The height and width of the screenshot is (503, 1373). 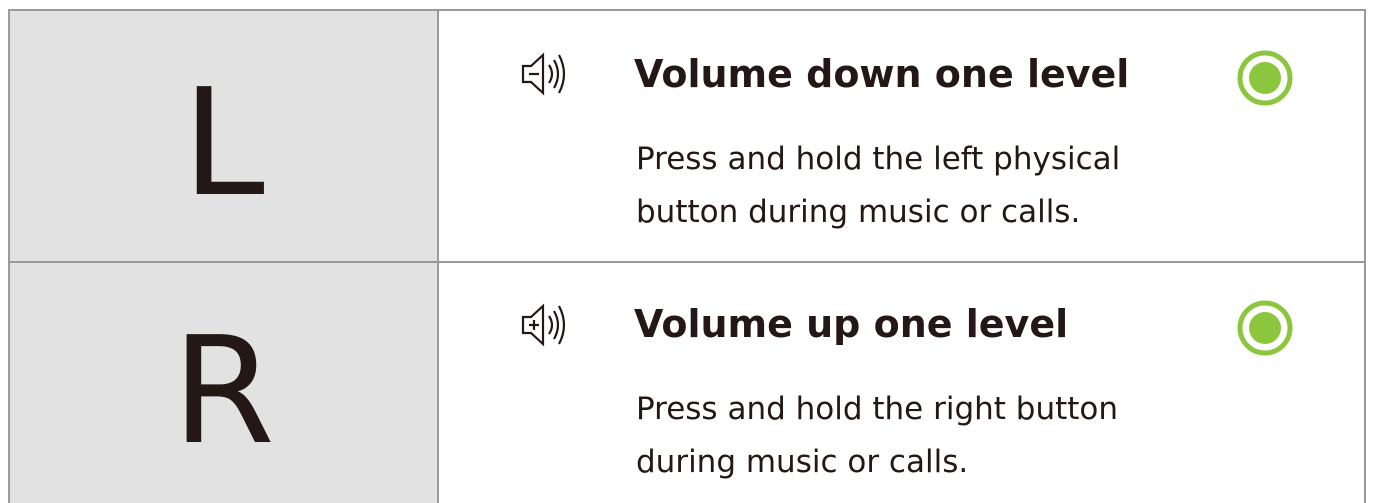 What do you see at coordinates (543, 74) in the screenshot?
I see `volume-down-icon` at bounding box center [543, 74].